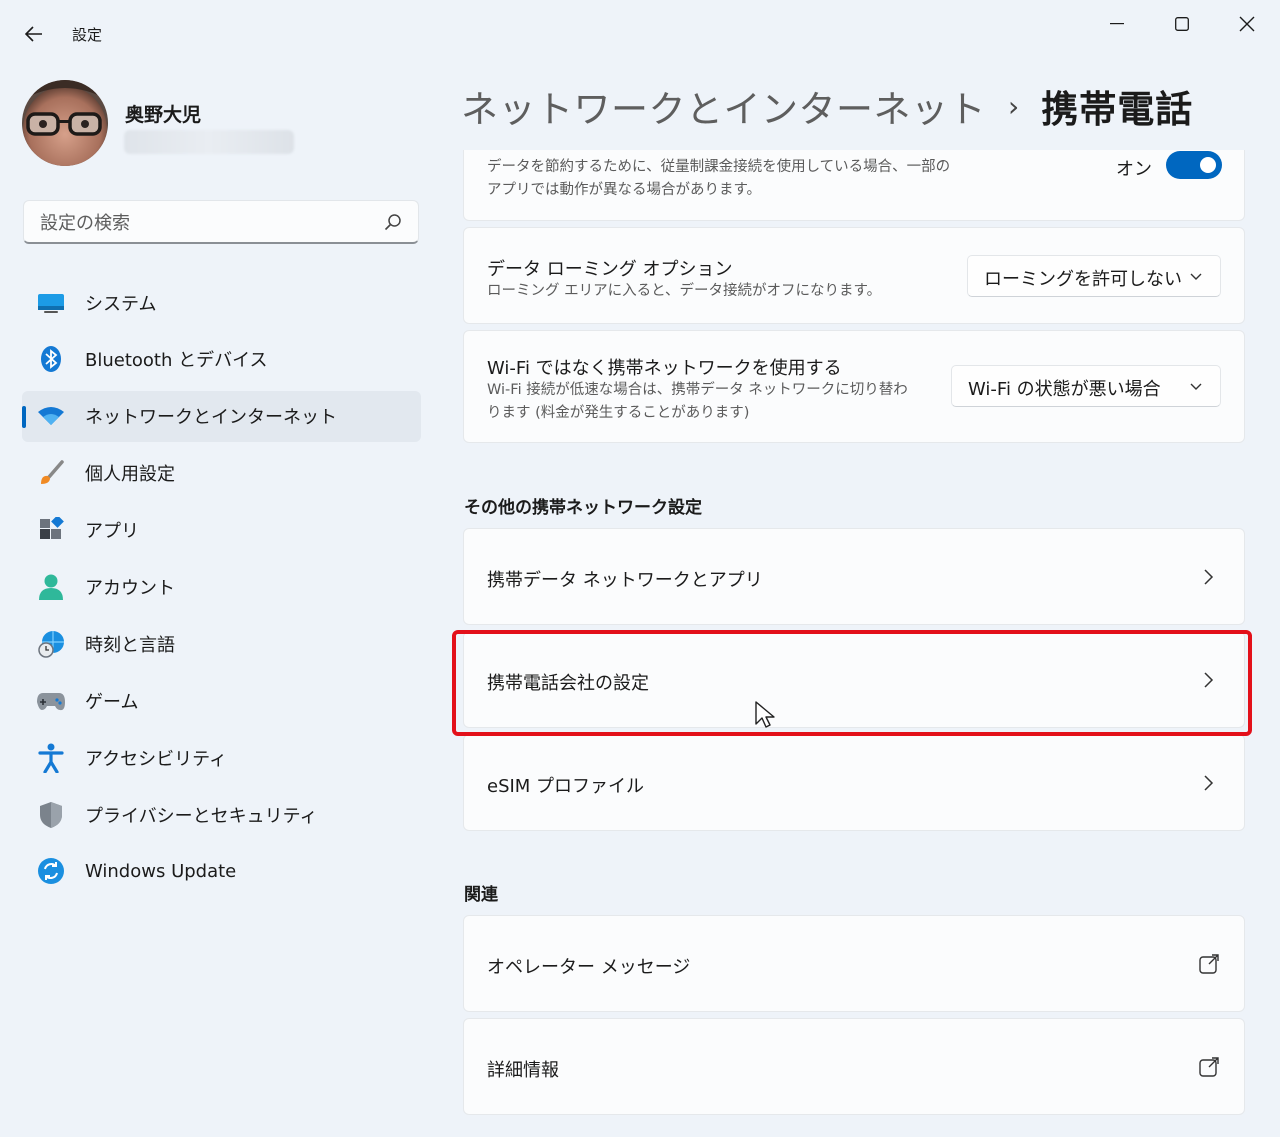 The height and width of the screenshot is (1137, 1280). Describe the element at coordinates (523, 1070) in the screenshot. I see `link-label: 詳細情報` at that location.